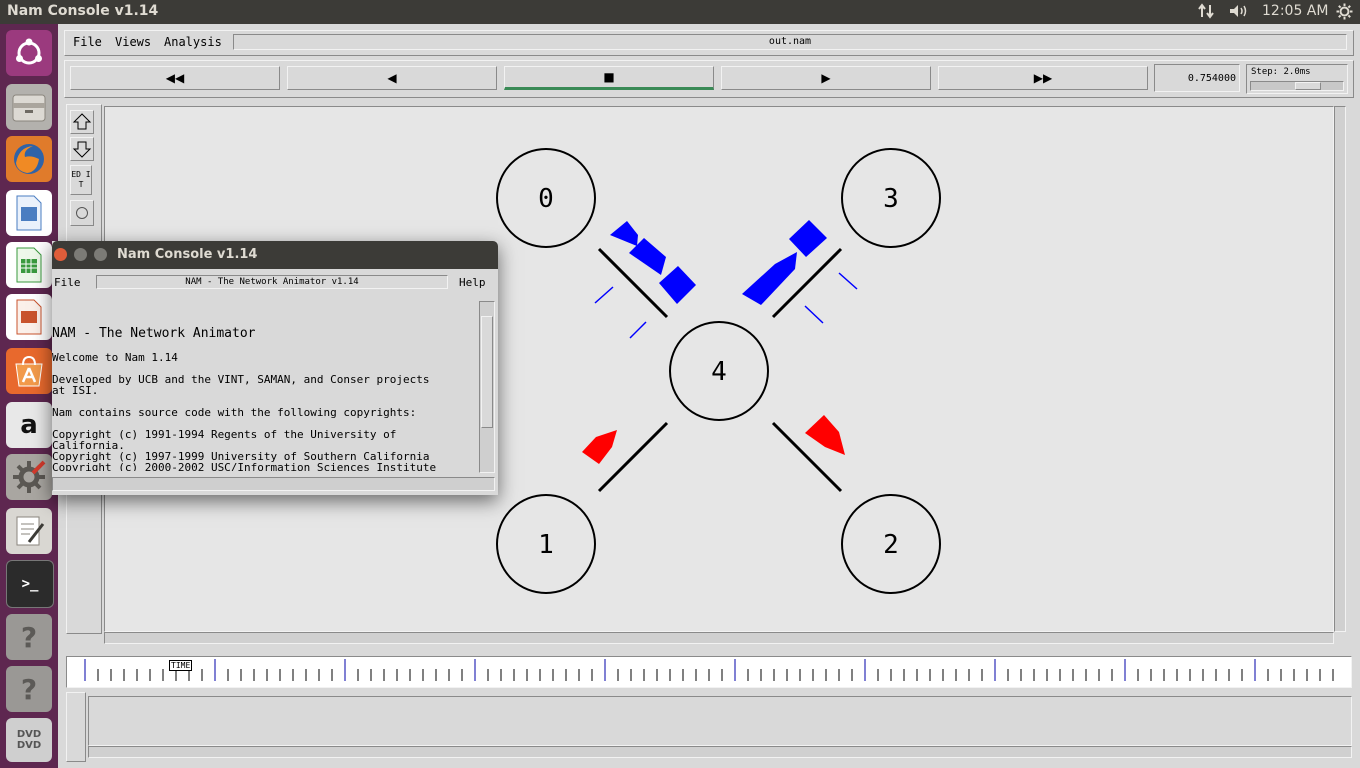 The height and width of the screenshot is (768, 1360). I want to click on node-label: 3, so click(891, 199).